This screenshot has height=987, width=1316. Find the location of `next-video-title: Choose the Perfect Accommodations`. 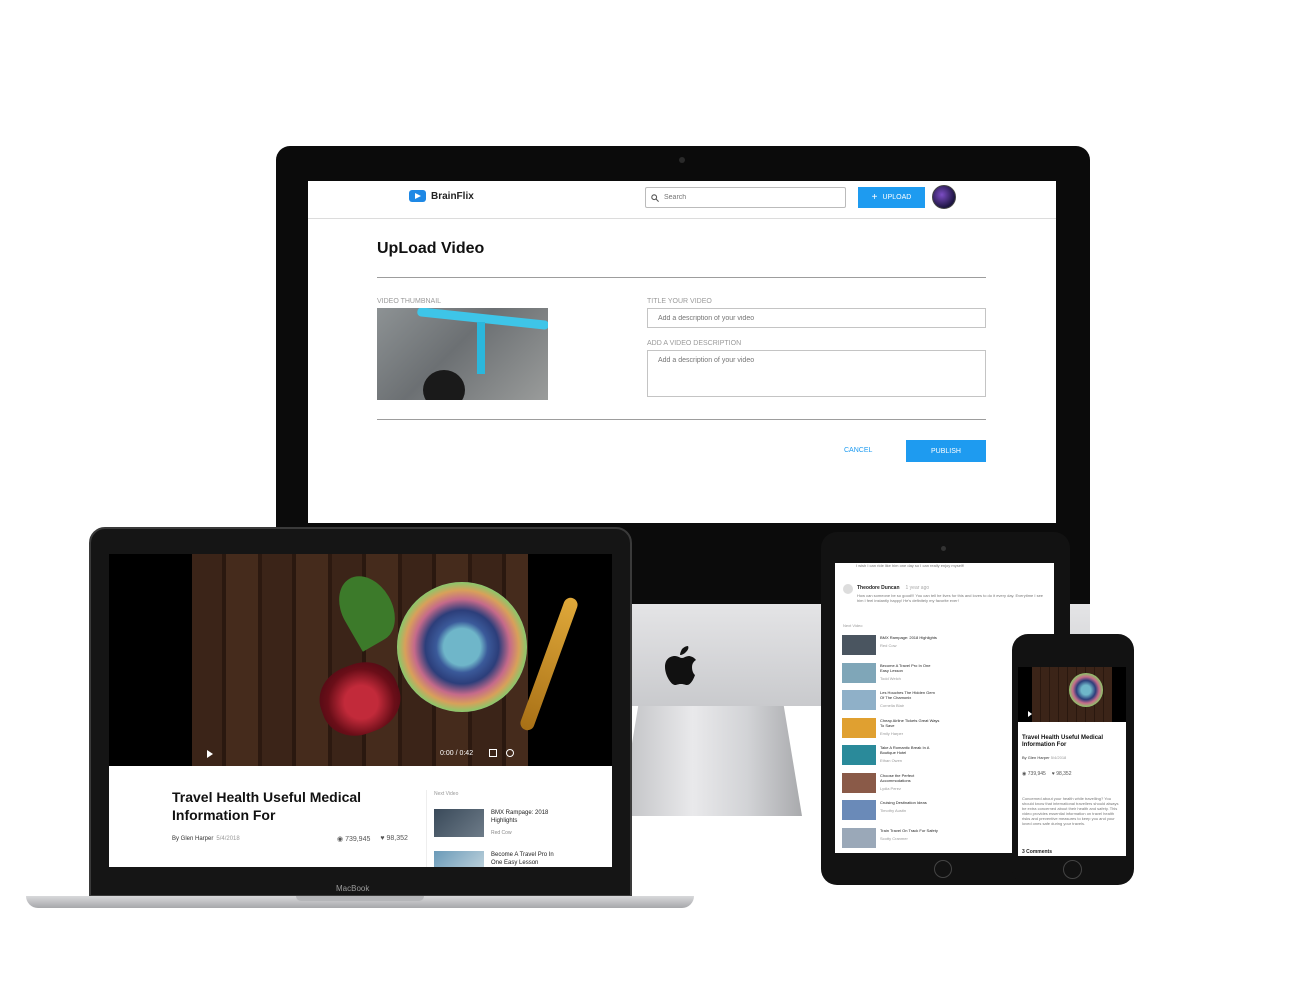

next-video-title: Choose the Perfect Accommodations is located at coordinates (897, 777).